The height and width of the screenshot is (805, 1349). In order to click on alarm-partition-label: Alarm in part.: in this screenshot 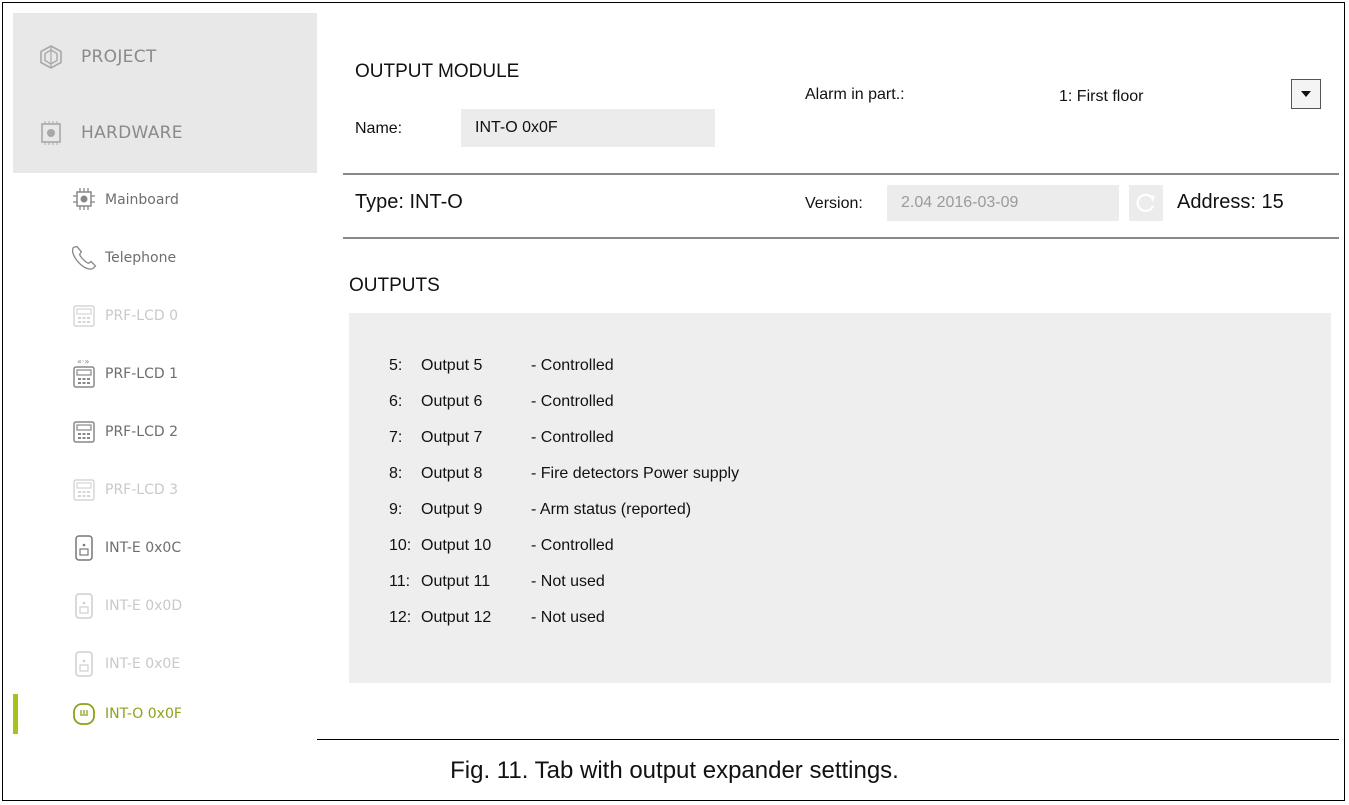, I will do `click(855, 94)`.